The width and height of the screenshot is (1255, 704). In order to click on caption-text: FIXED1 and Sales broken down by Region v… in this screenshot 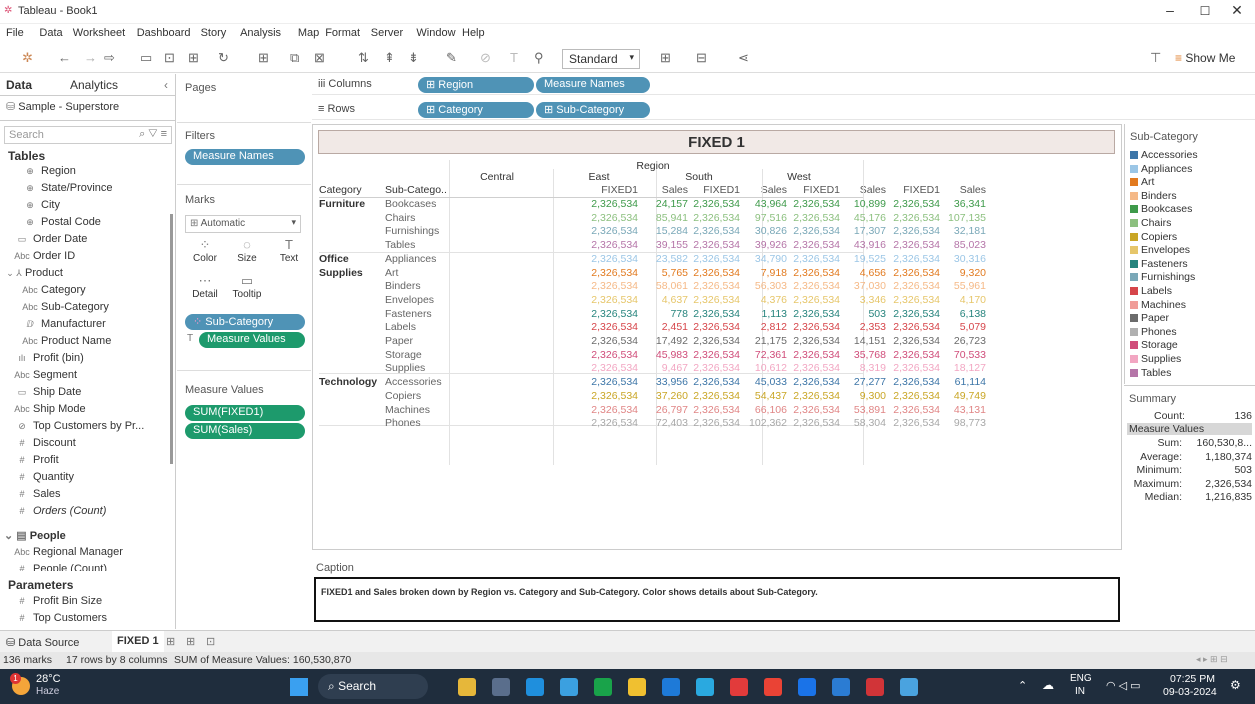, I will do `click(717, 599)`.